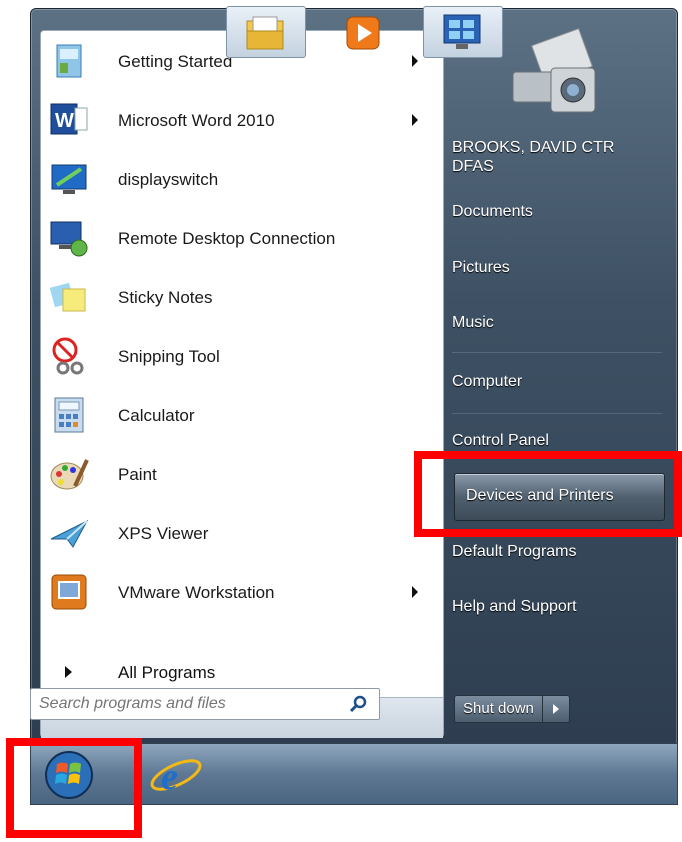 Image resolution: width=682 pixels, height=842 pixels. What do you see at coordinates (69, 239) in the screenshot?
I see `remote-desktop-icon` at bounding box center [69, 239].